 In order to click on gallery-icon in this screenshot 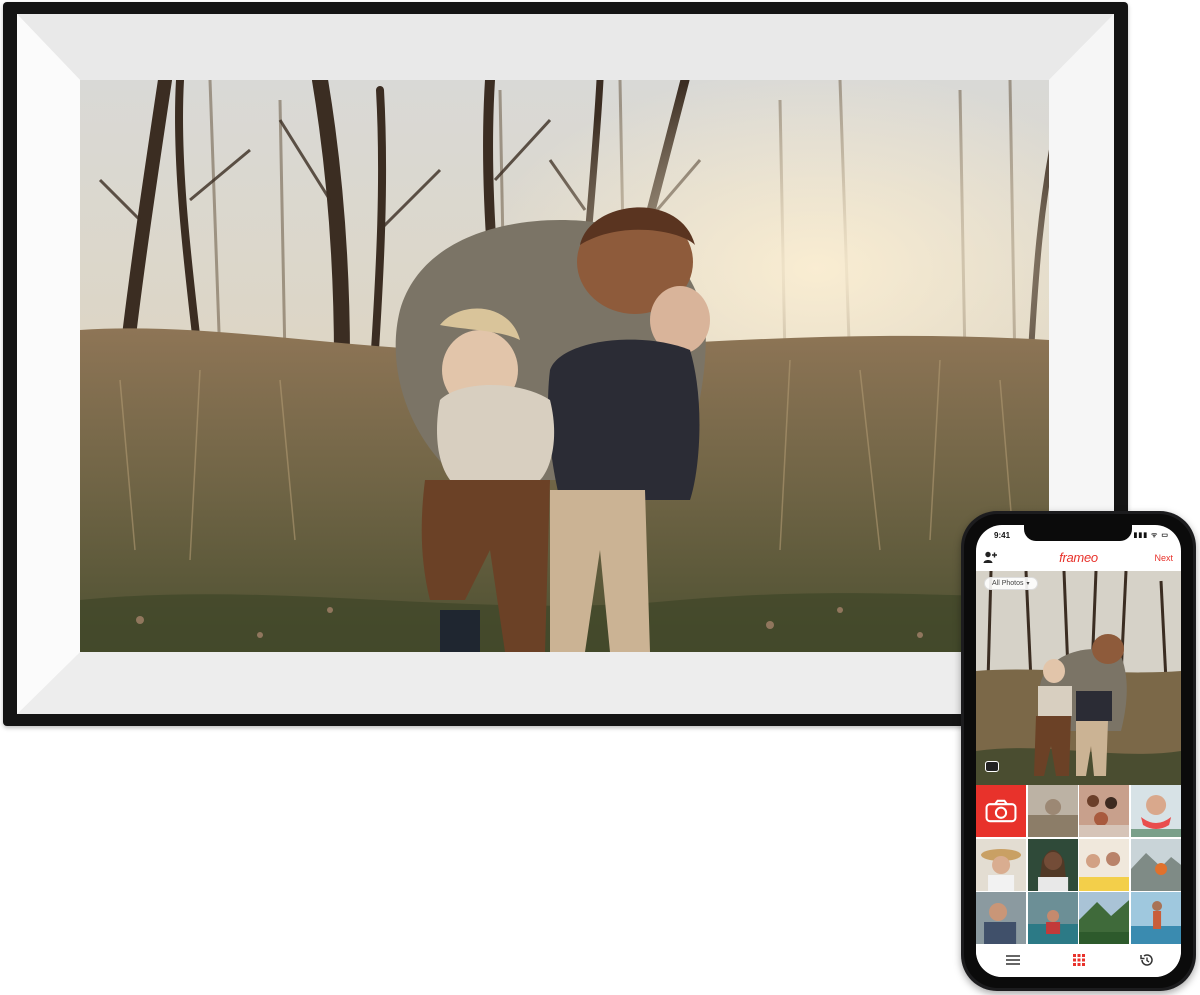, I will do `click(992, 766)`.